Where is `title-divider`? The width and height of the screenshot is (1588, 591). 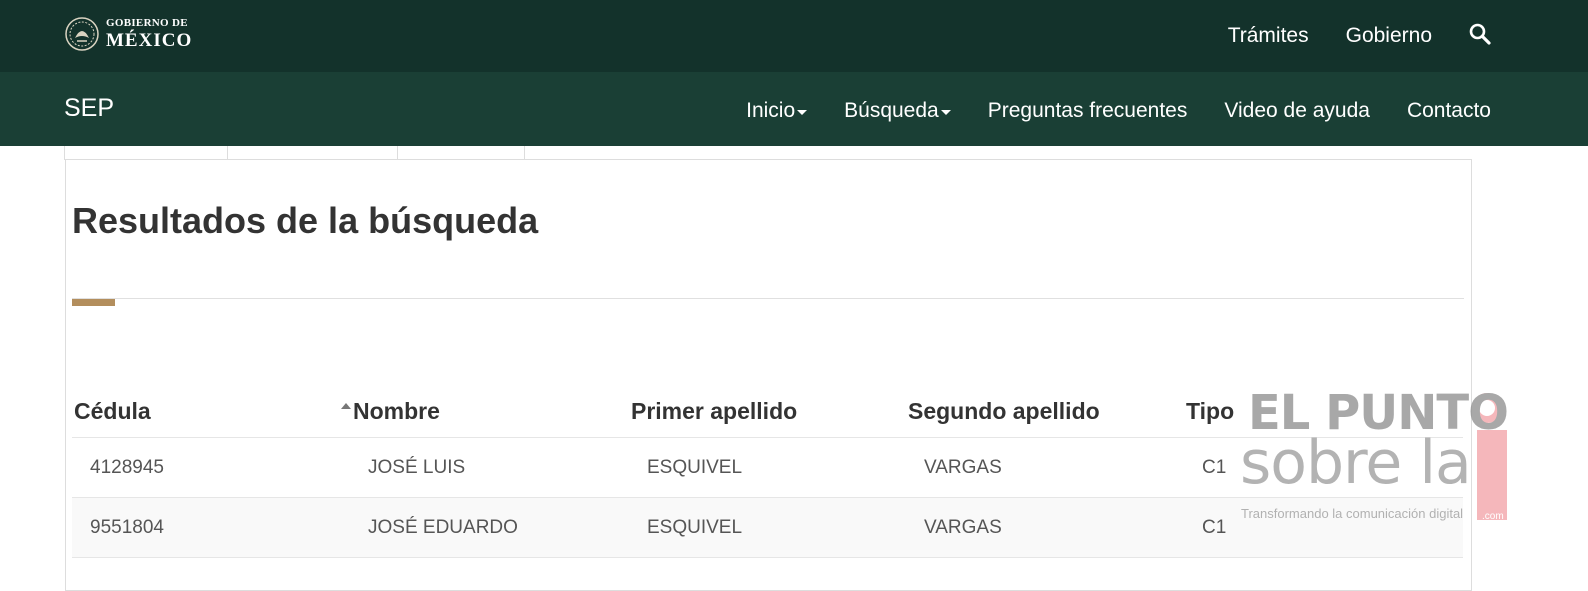
title-divider is located at coordinates (768, 298).